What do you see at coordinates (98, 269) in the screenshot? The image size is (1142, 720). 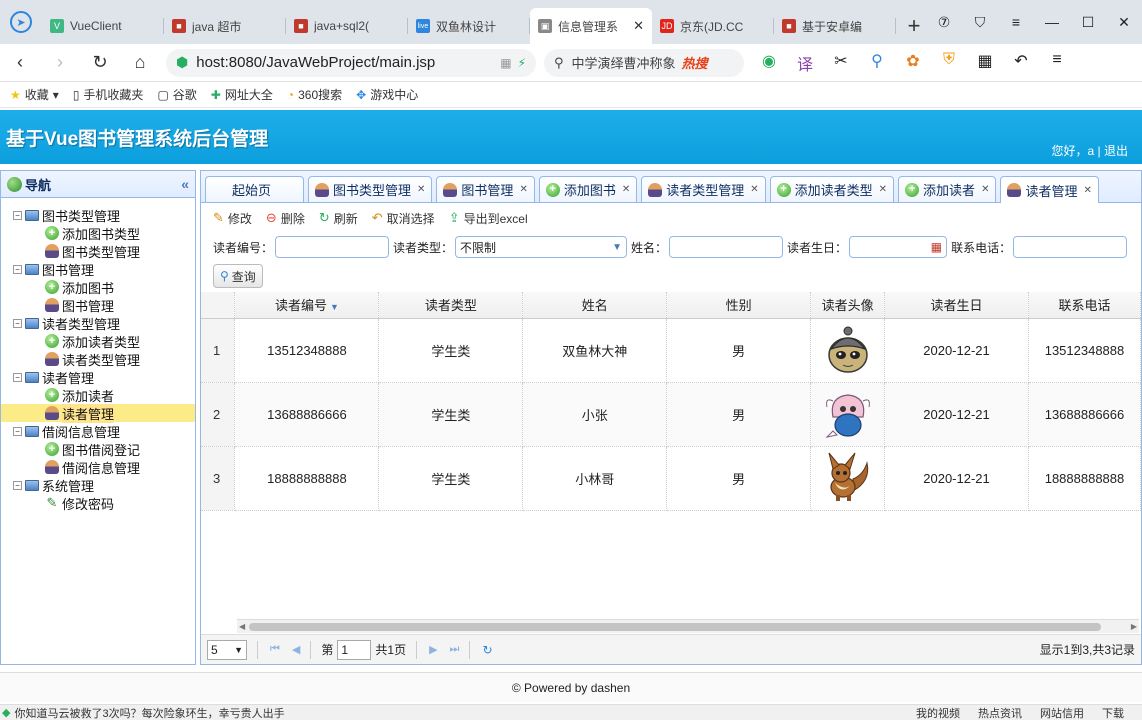 I see `nav-group: − 图书管理` at bounding box center [98, 269].